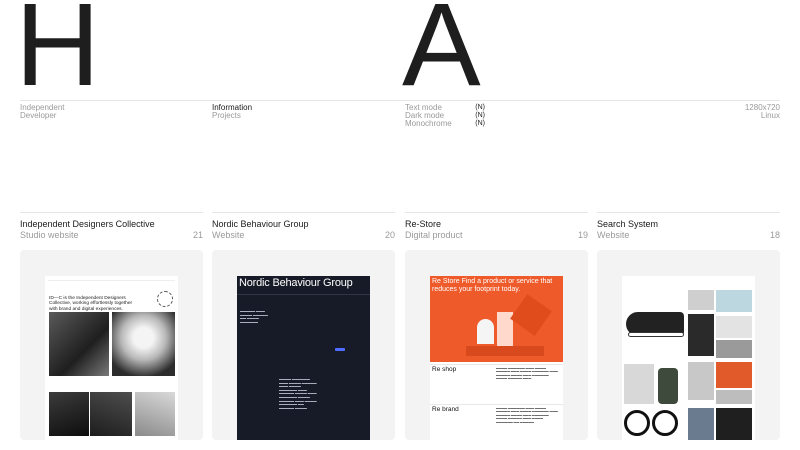  What do you see at coordinates (434, 235) in the screenshot?
I see `project-type: Digital product` at bounding box center [434, 235].